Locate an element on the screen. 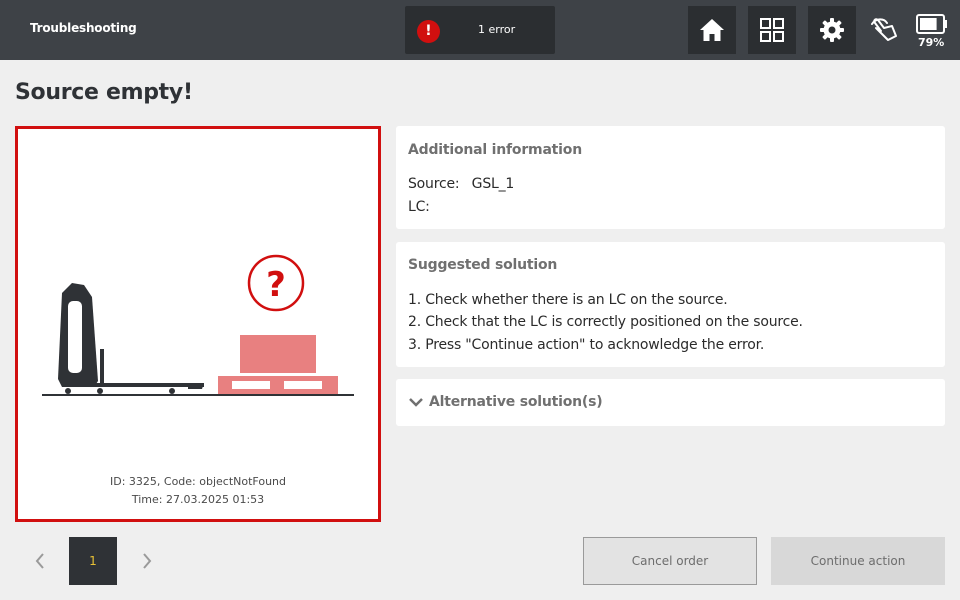  home-button is located at coordinates (712, 30).